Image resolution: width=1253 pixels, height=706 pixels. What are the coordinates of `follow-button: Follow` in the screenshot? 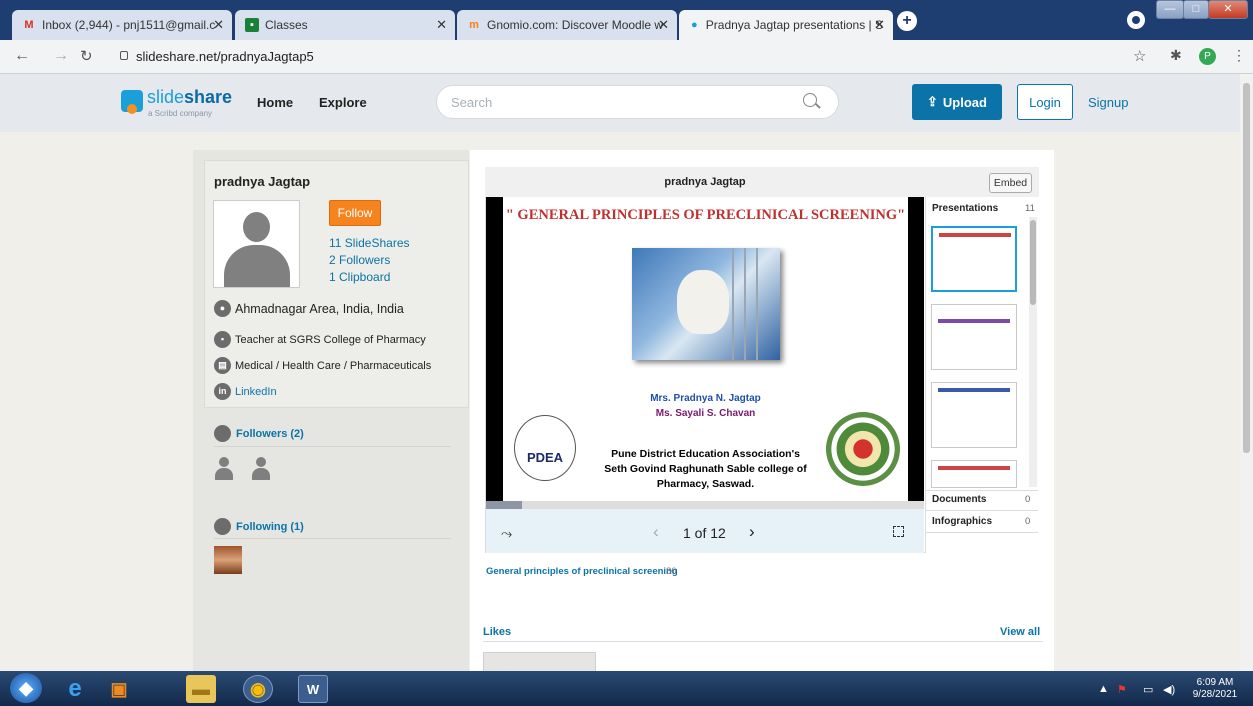 It's located at (355, 213).